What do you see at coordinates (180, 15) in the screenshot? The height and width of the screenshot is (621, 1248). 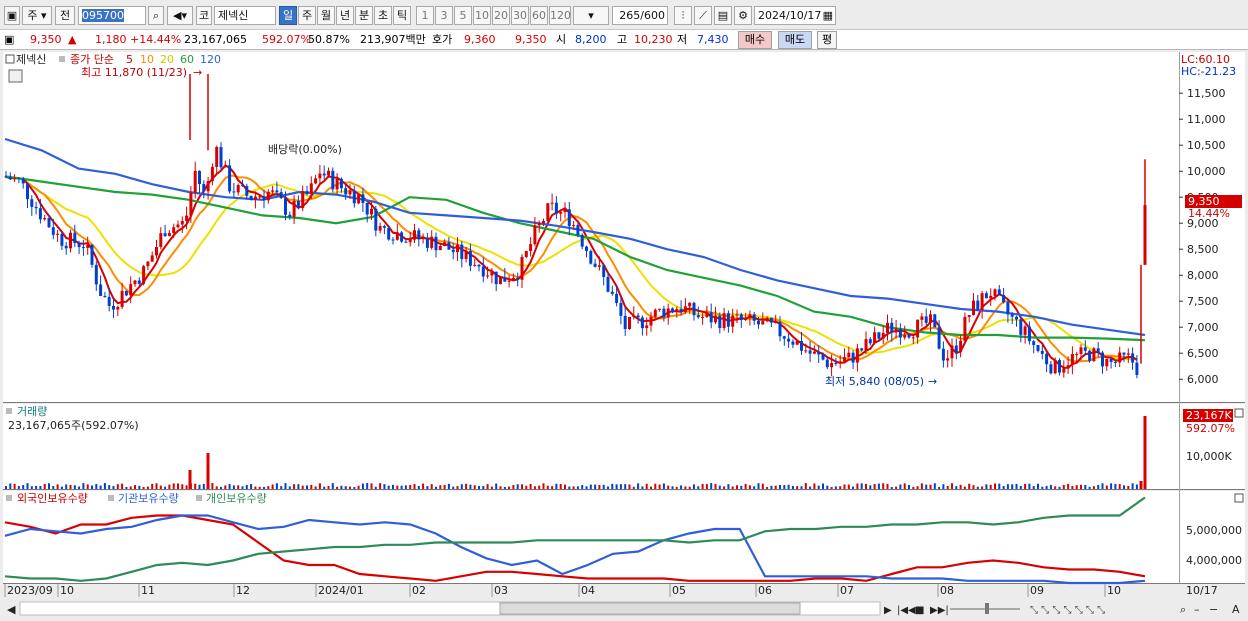 I see `speaker-icon: ◀▾` at bounding box center [180, 15].